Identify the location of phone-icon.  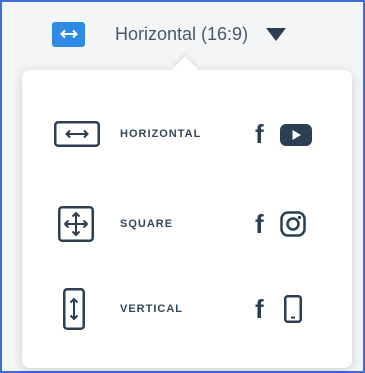
(293, 309).